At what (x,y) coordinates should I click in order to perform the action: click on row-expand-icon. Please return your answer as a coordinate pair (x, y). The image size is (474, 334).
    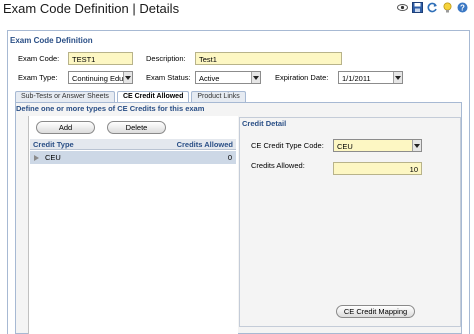
    Looking at the image, I should click on (36, 158).